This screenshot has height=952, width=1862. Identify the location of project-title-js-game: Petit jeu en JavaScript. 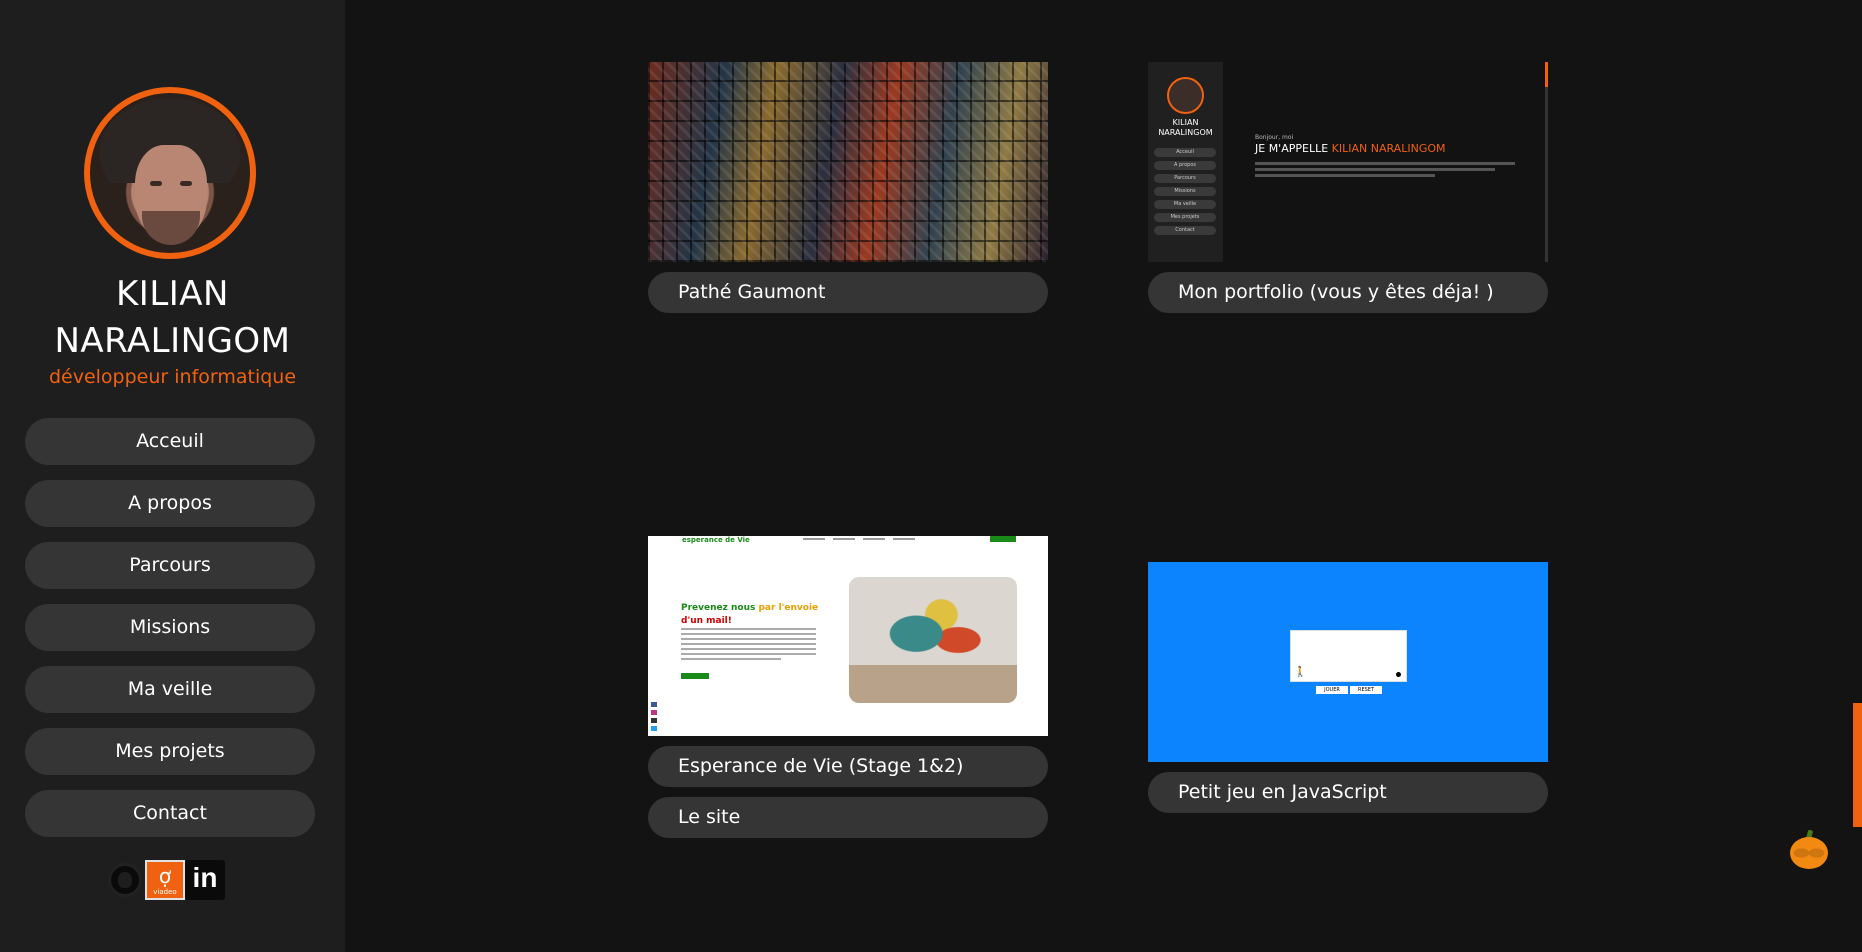
(1348, 792).